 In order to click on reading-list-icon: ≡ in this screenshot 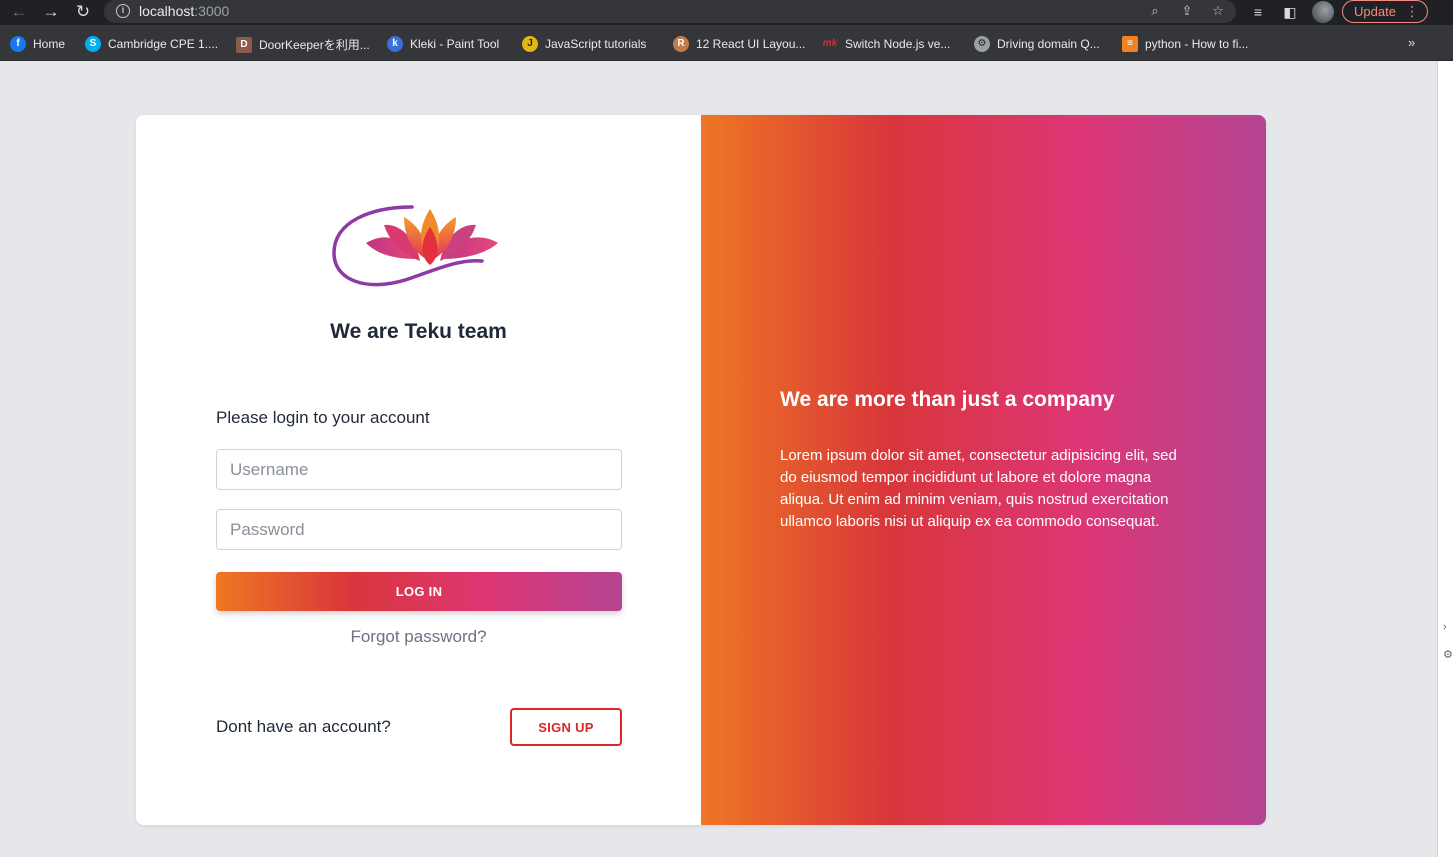, I will do `click(1258, 12)`.